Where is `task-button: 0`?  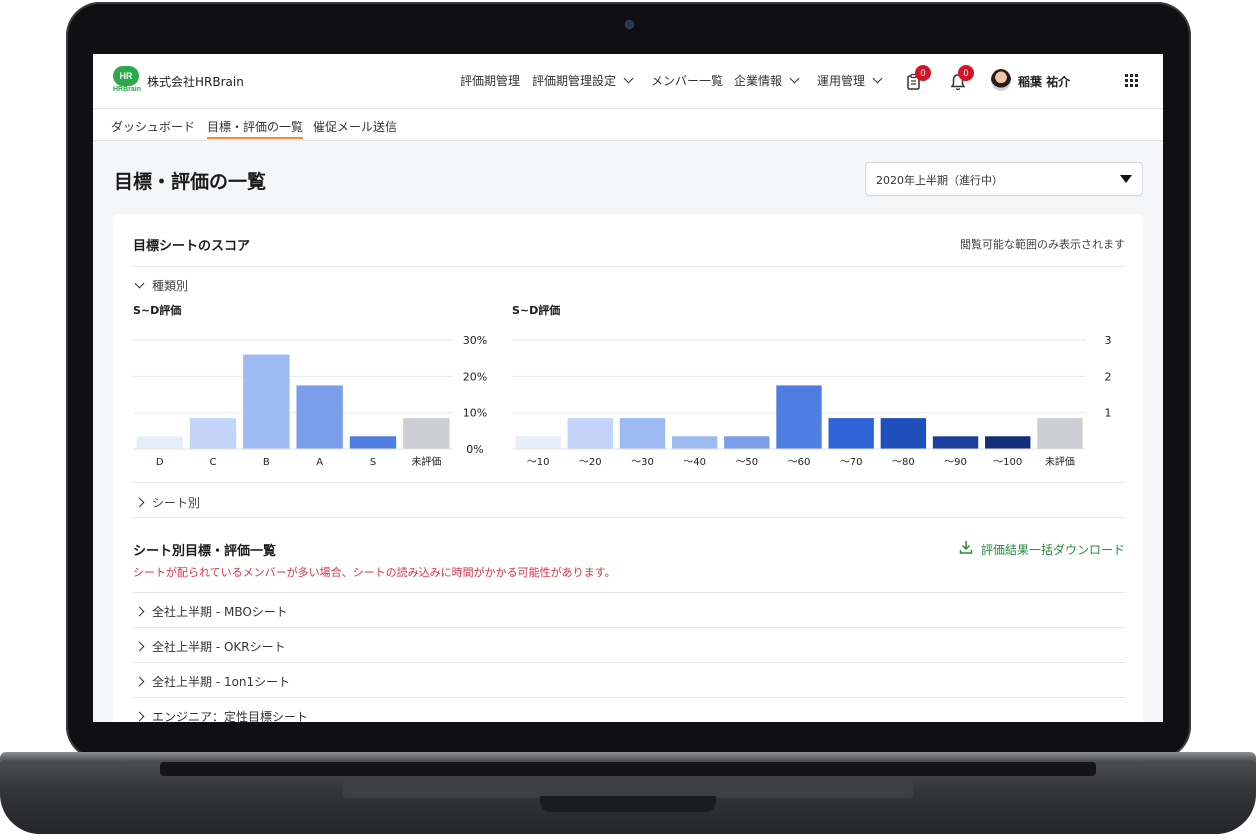 task-button: 0 is located at coordinates (918, 78).